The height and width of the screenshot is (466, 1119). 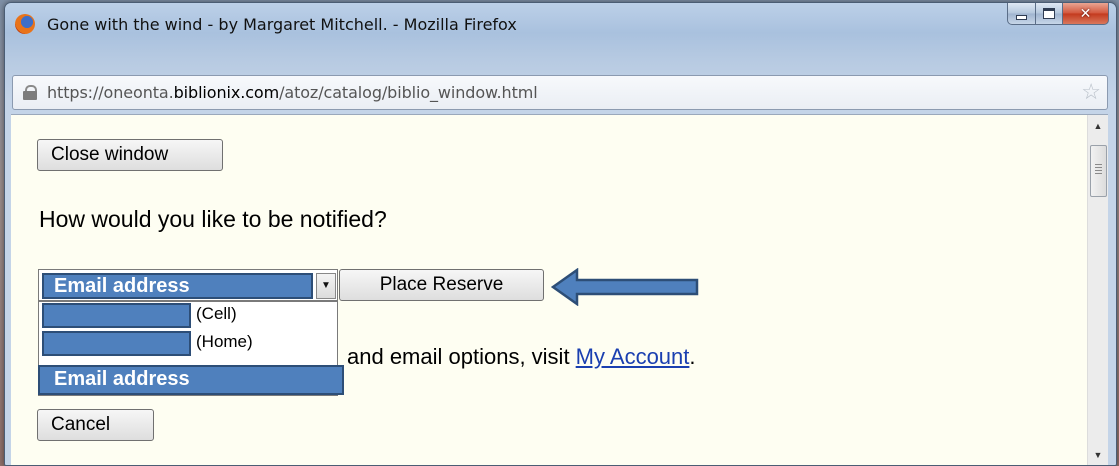 What do you see at coordinates (216, 313) in the screenshot?
I see `option-label: (Cell)` at bounding box center [216, 313].